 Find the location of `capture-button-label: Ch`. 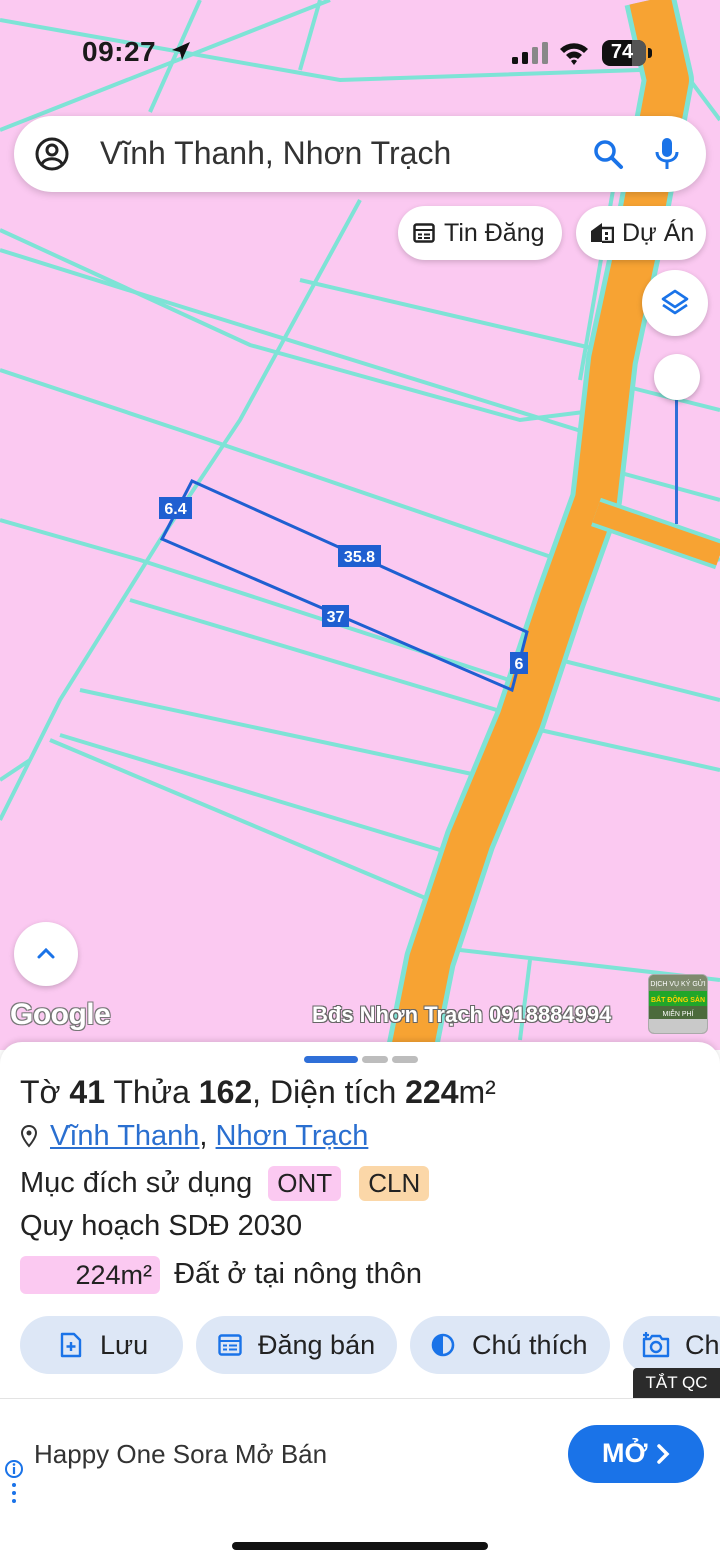

capture-button-label: Ch is located at coordinates (702, 1345).